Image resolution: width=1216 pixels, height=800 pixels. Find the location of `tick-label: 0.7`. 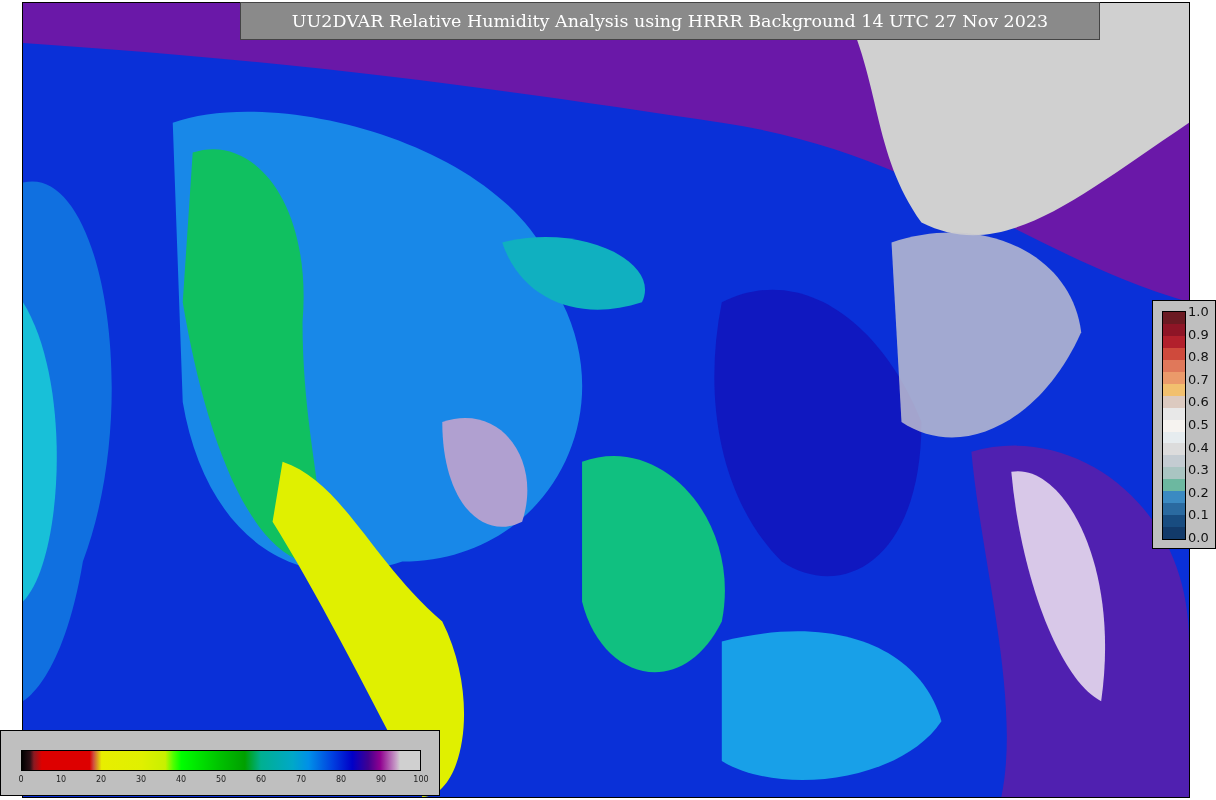

tick-label: 0.7 is located at coordinates (1198, 379).